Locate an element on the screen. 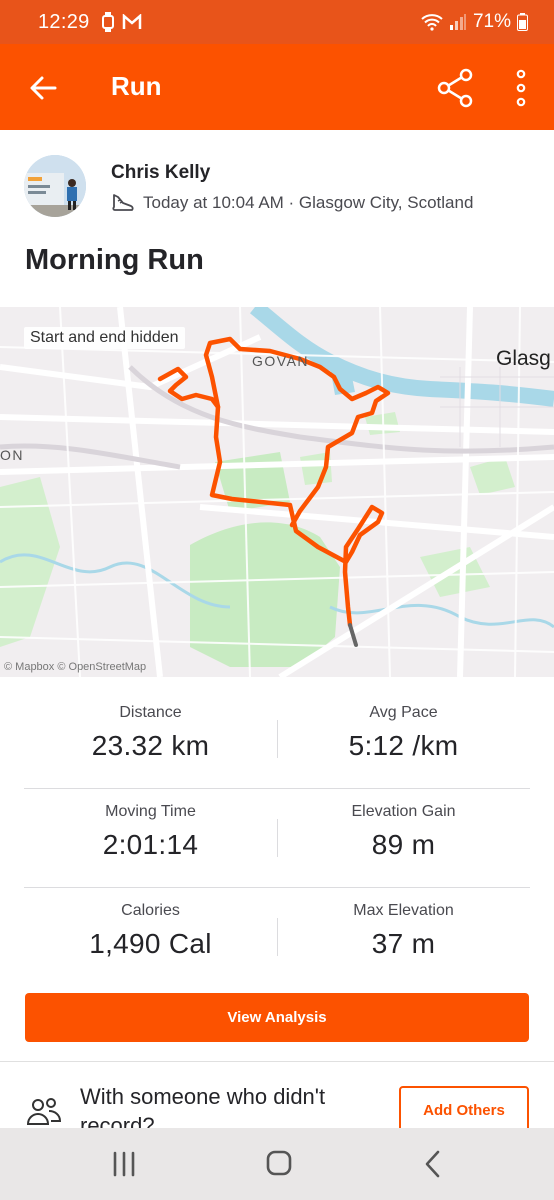  stat-label: Distance is located at coordinates (150, 712).